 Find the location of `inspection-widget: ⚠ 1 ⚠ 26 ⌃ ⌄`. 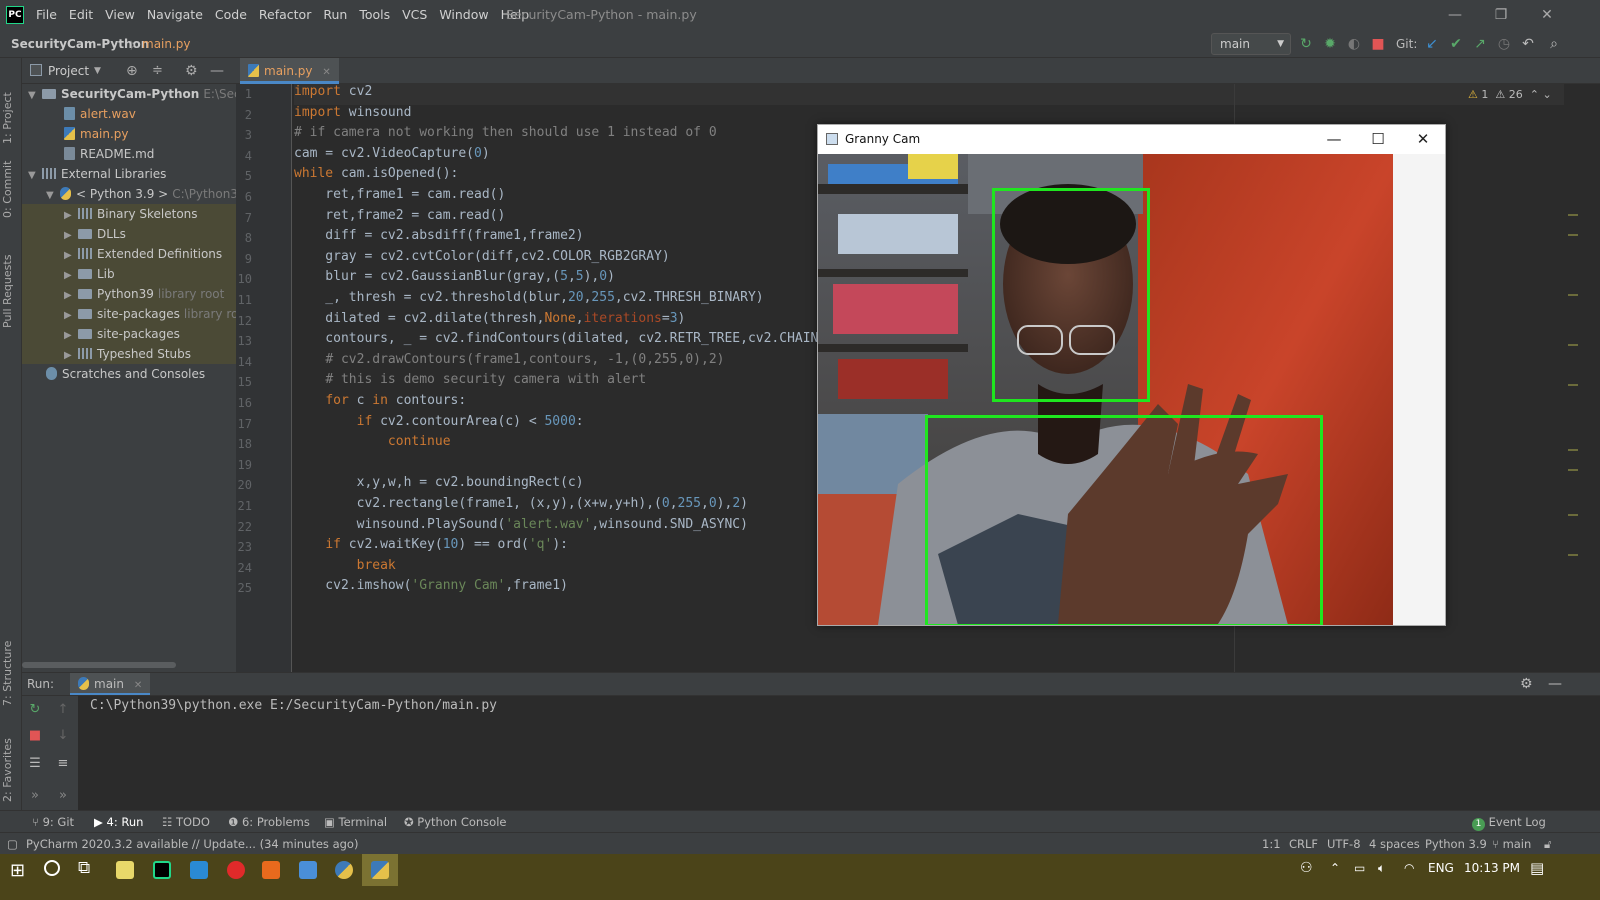

inspection-widget: ⚠ 1 ⚠ 26 ⌃ ⌄ is located at coordinates (1510, 94).